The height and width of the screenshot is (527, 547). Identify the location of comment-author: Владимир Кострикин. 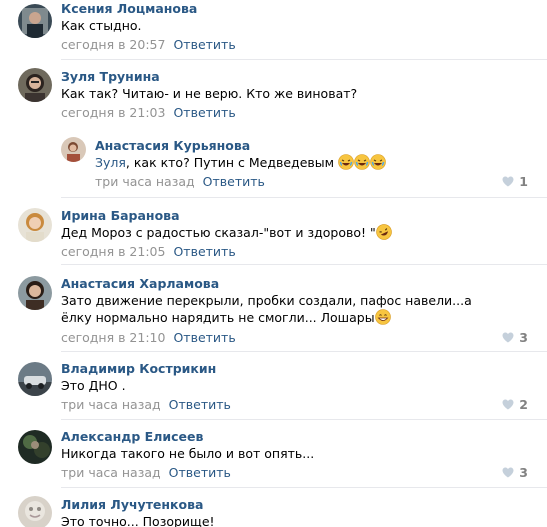
(138, 368).